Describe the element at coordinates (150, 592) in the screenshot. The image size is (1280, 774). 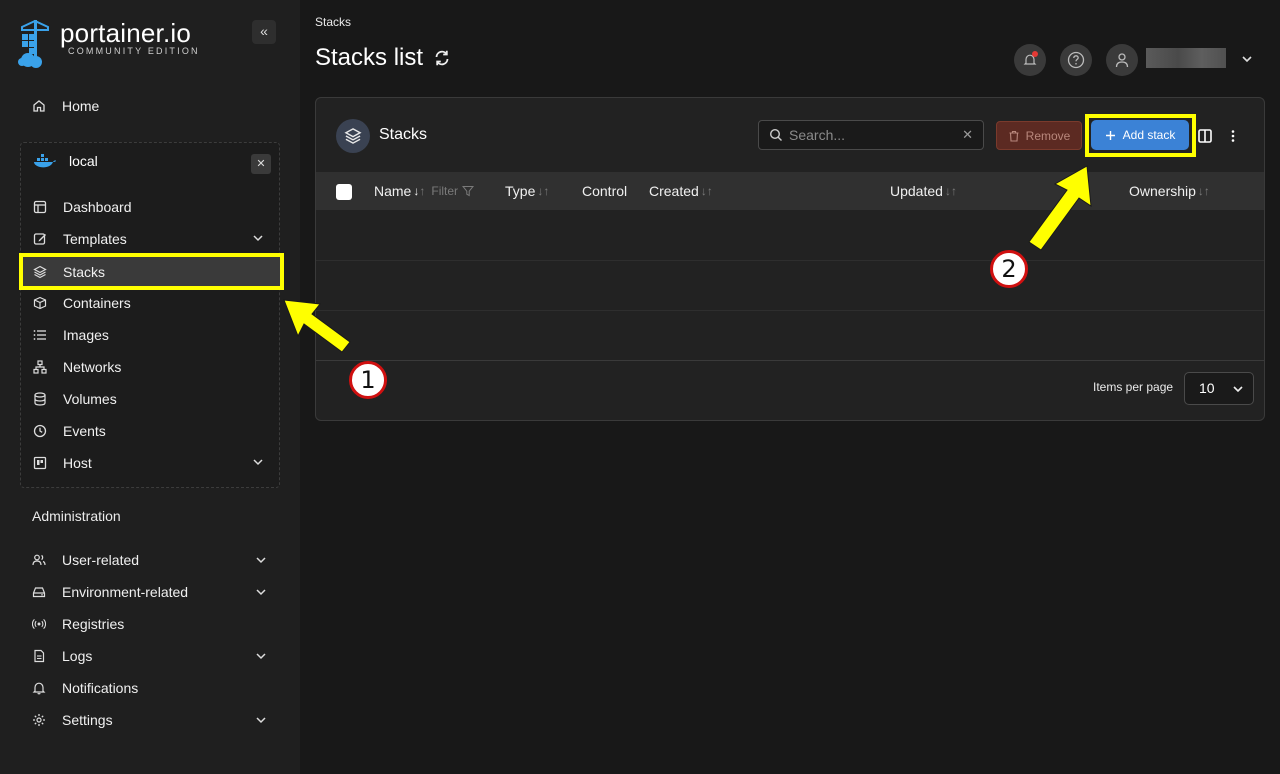
I see `sidebar-item-environment-related: Environment-related` at that location.